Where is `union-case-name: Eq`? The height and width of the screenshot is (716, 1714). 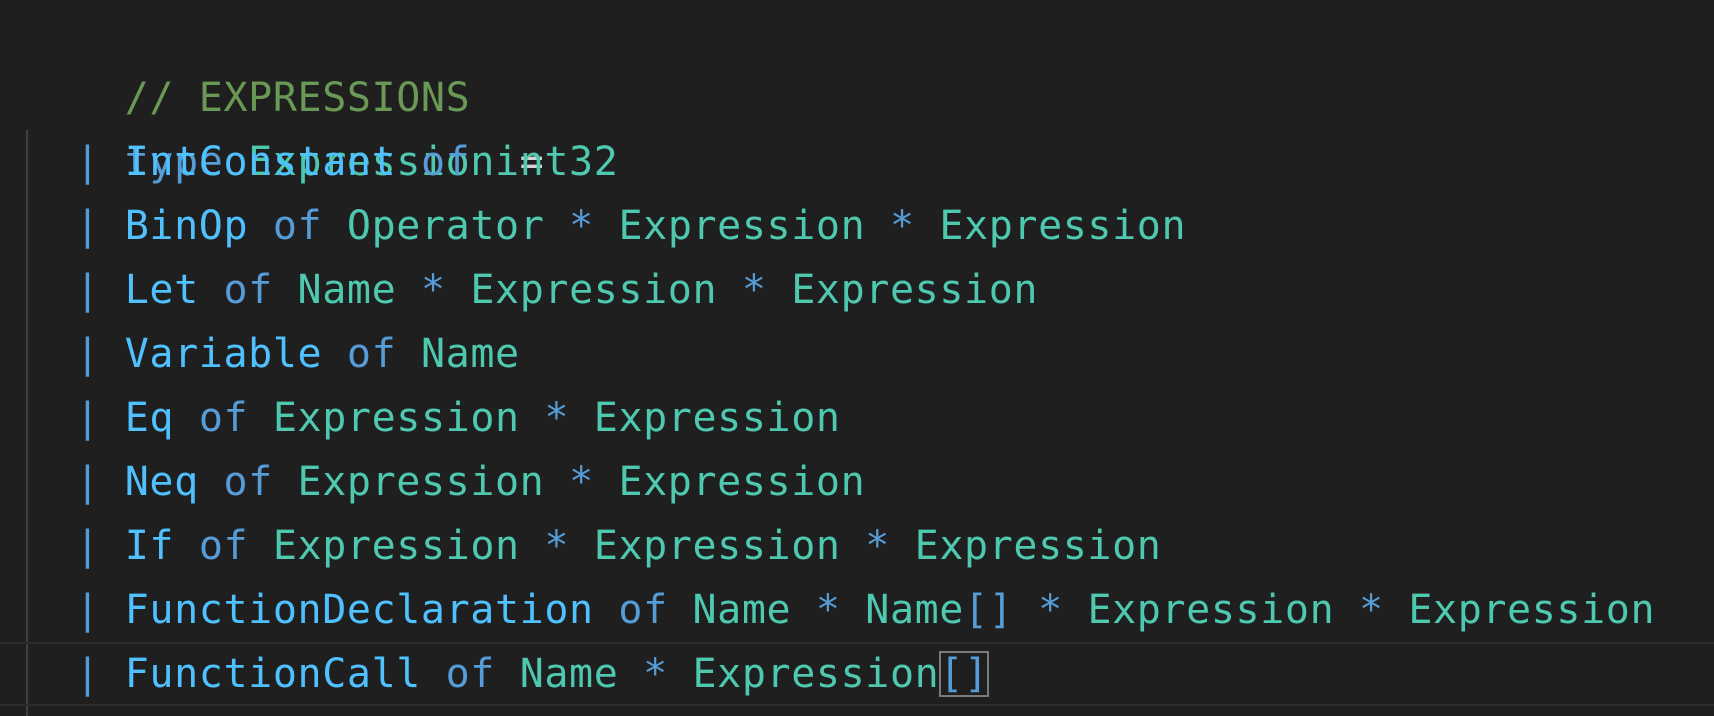
union-case-name: Eq is located at coordinates (149, 418).